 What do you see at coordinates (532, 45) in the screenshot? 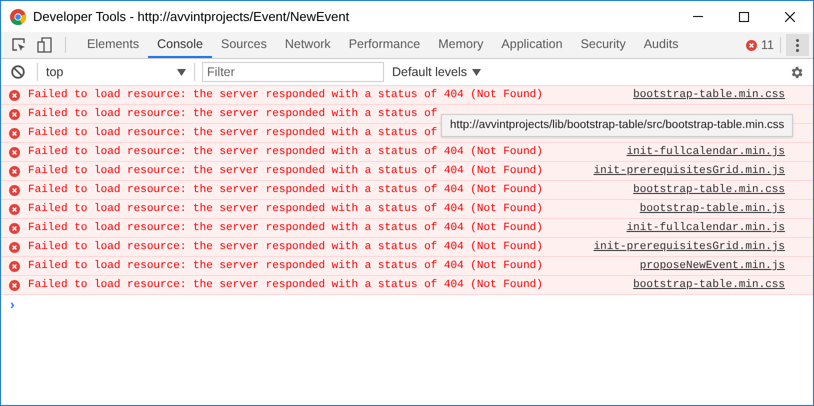
I see `devtools-tab: Application` at bounding box center [532, 45].